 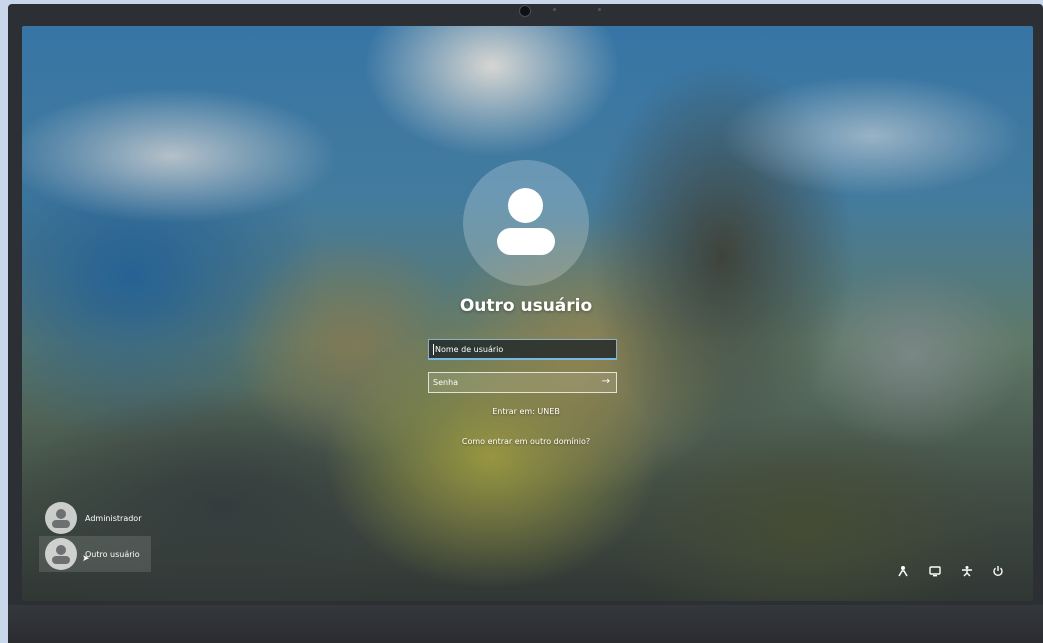 What do you see at coordinates (599, 9) in the screenshot?
I see `camera-sensor` at bounding box center [599, 9].